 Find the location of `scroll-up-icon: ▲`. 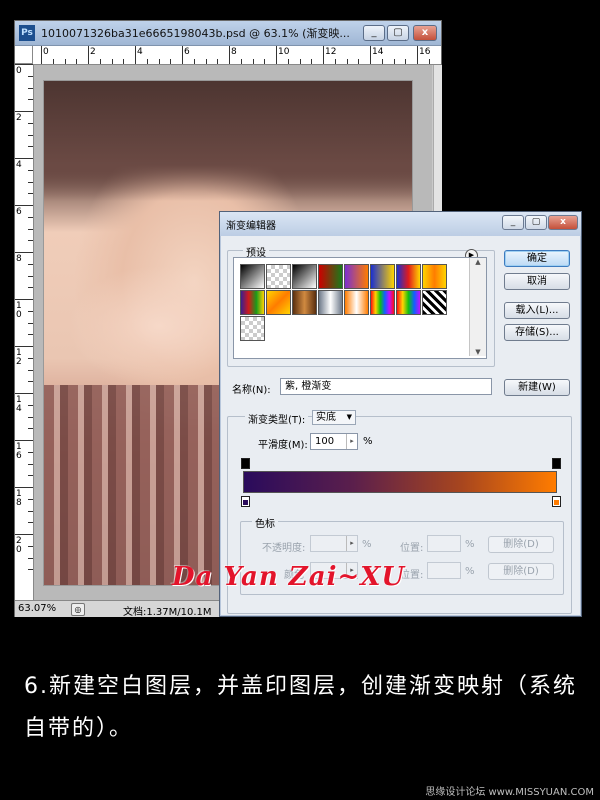

scroll-up-icon: ▲ is located at coordinates (478, 262).